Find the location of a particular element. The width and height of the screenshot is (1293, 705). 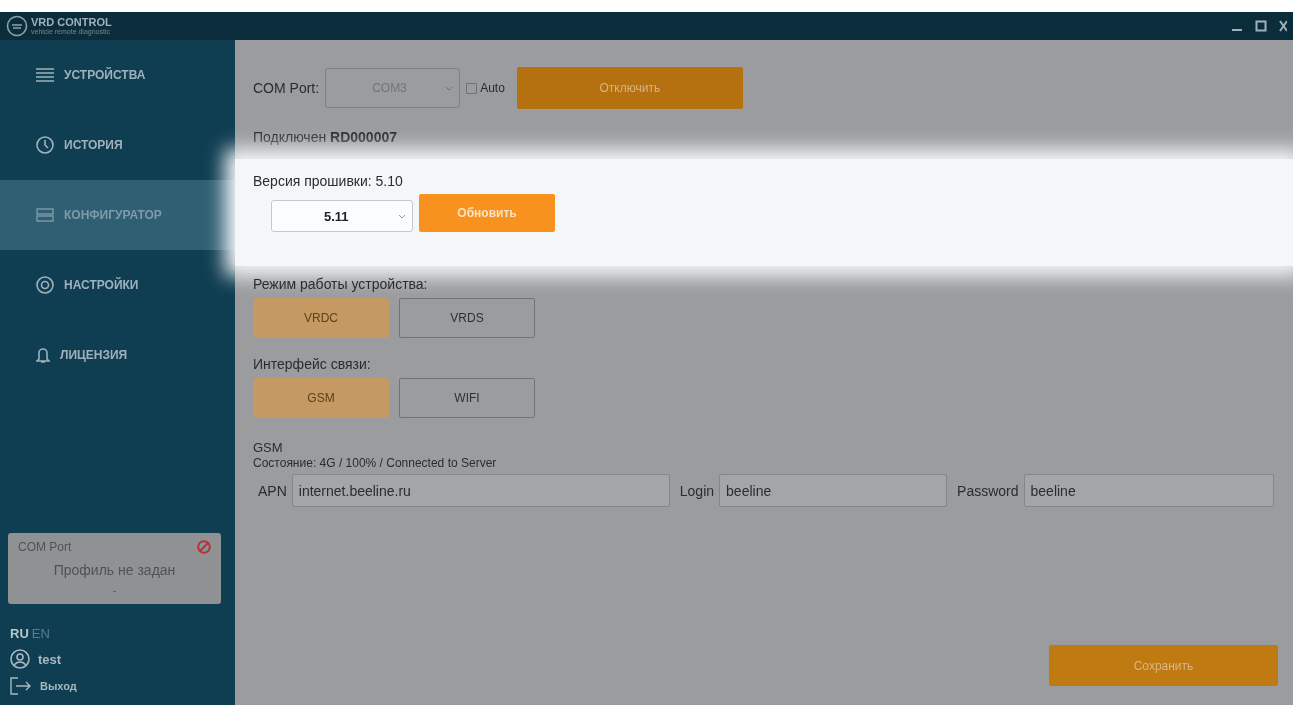

auto-checkbox: Auto is located at coordinates (485, 88).